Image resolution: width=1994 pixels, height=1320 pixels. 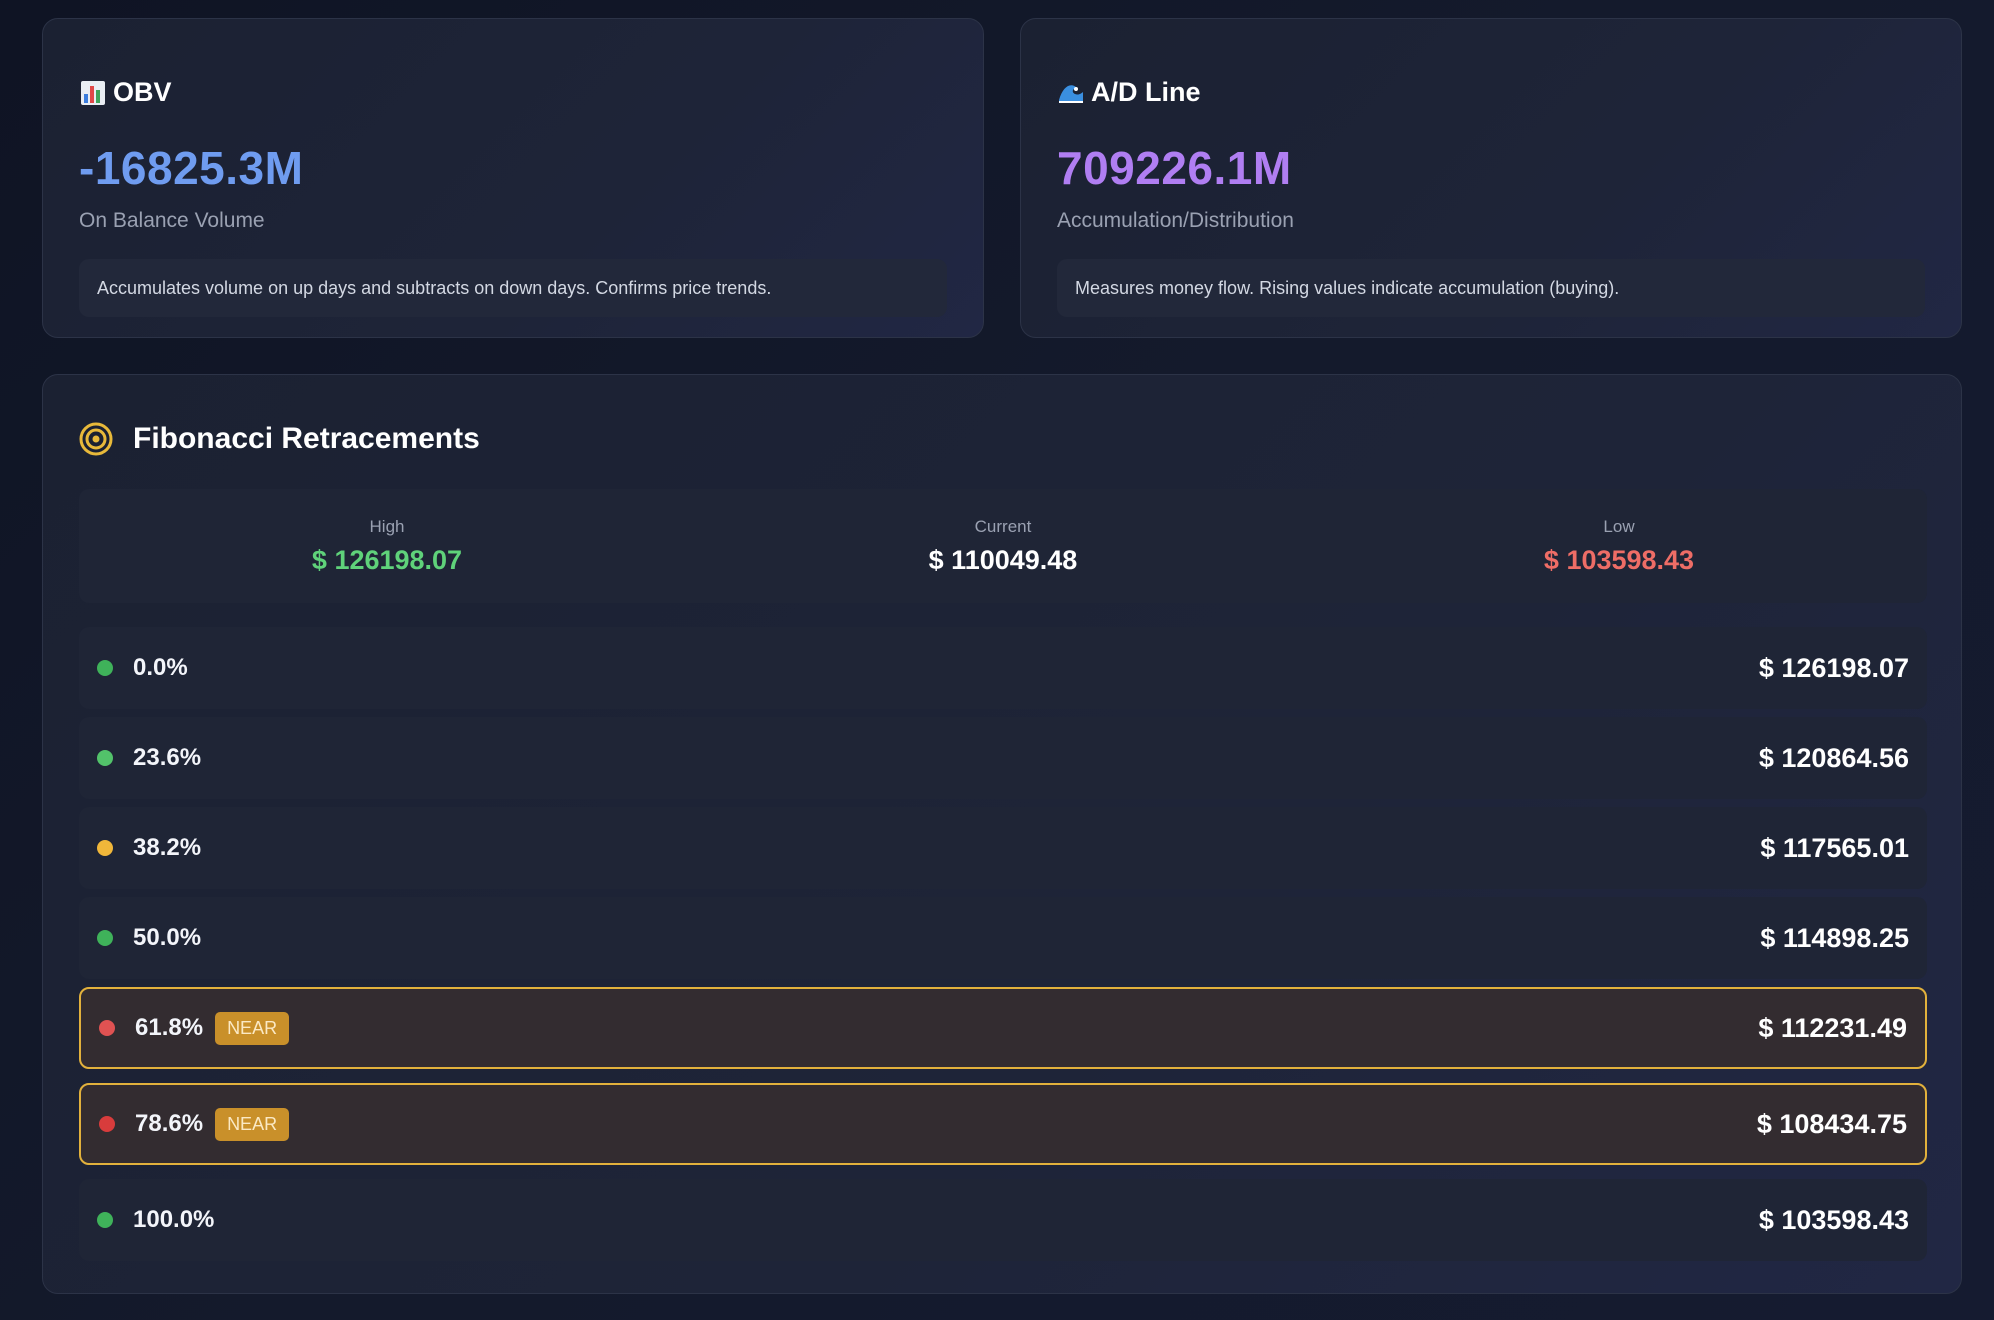 I want to click on ad-subtitle: Accumulation/Distribution, so click(x=1175, y=220).